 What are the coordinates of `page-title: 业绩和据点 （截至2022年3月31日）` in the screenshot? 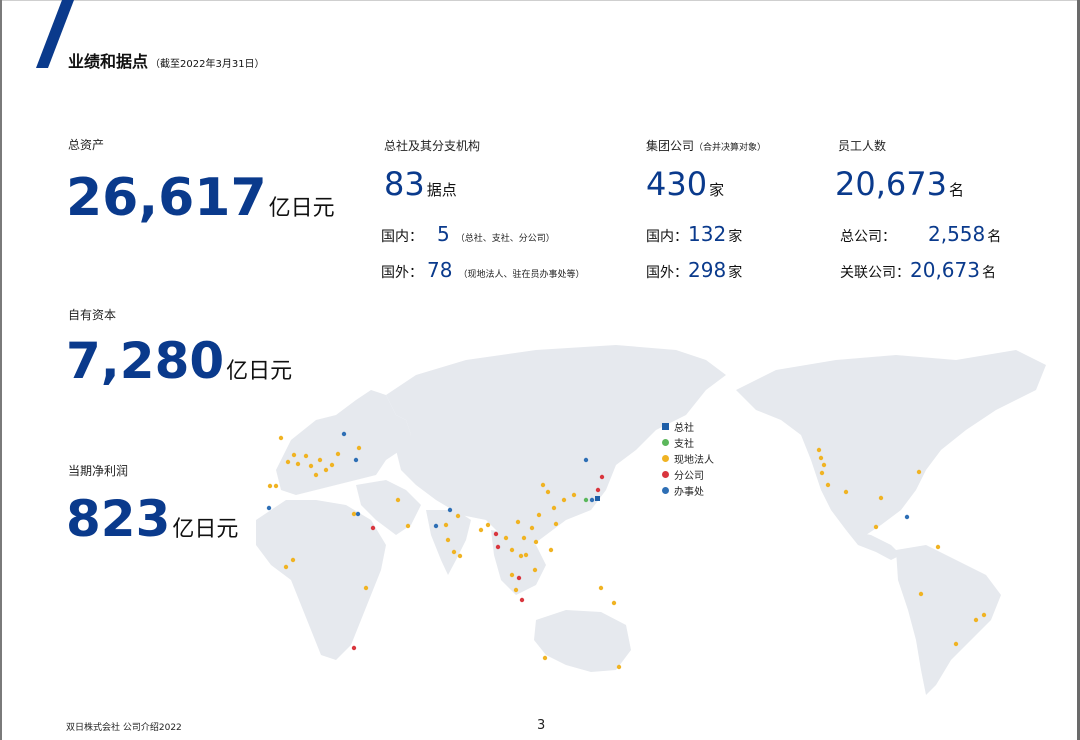 It's located at (166, 60).